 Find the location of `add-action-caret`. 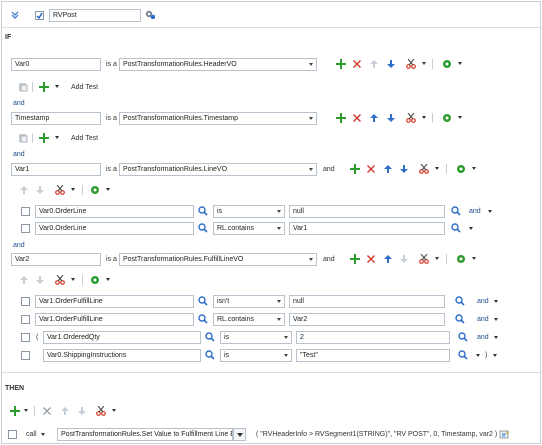

add-action-caret is located at coordinates (26, 410).